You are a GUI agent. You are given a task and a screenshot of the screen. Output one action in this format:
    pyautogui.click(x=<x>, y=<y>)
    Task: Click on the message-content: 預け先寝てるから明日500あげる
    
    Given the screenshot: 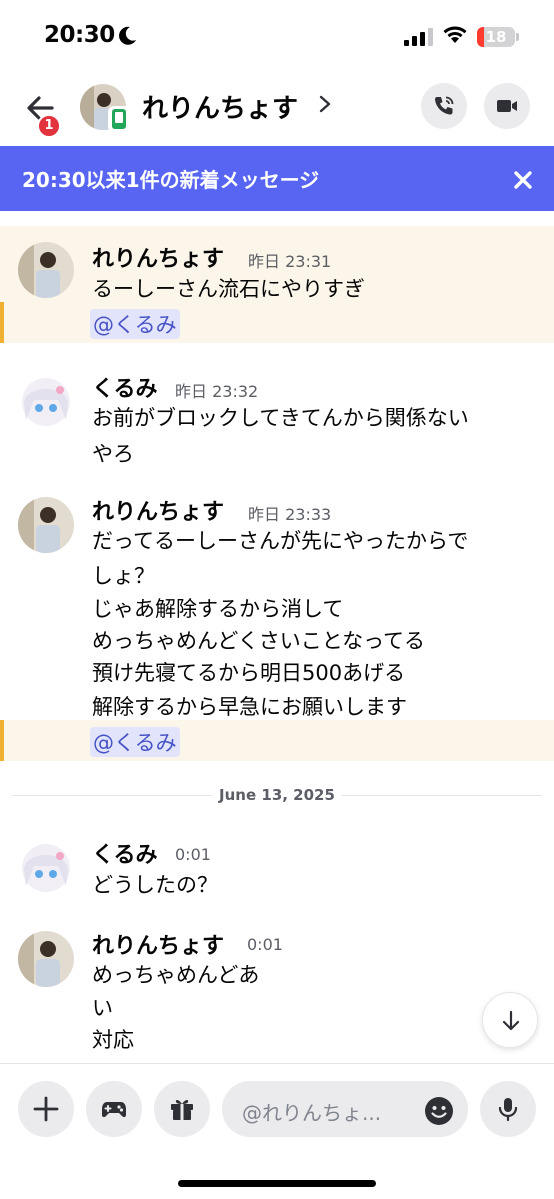 What is the action you would take?
    pyautogui.click(x=249, y=673)
    